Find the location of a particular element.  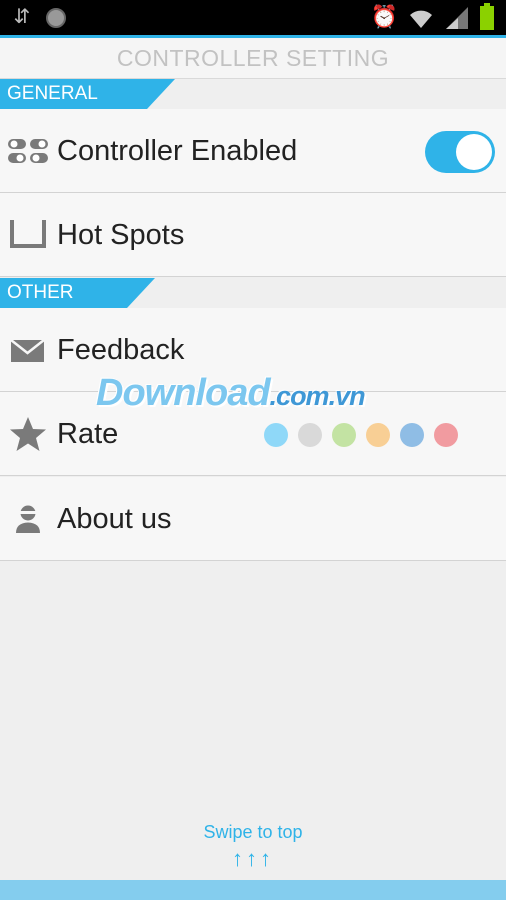

alarm-icon: ⏰ is located at coordinates (384, 16).